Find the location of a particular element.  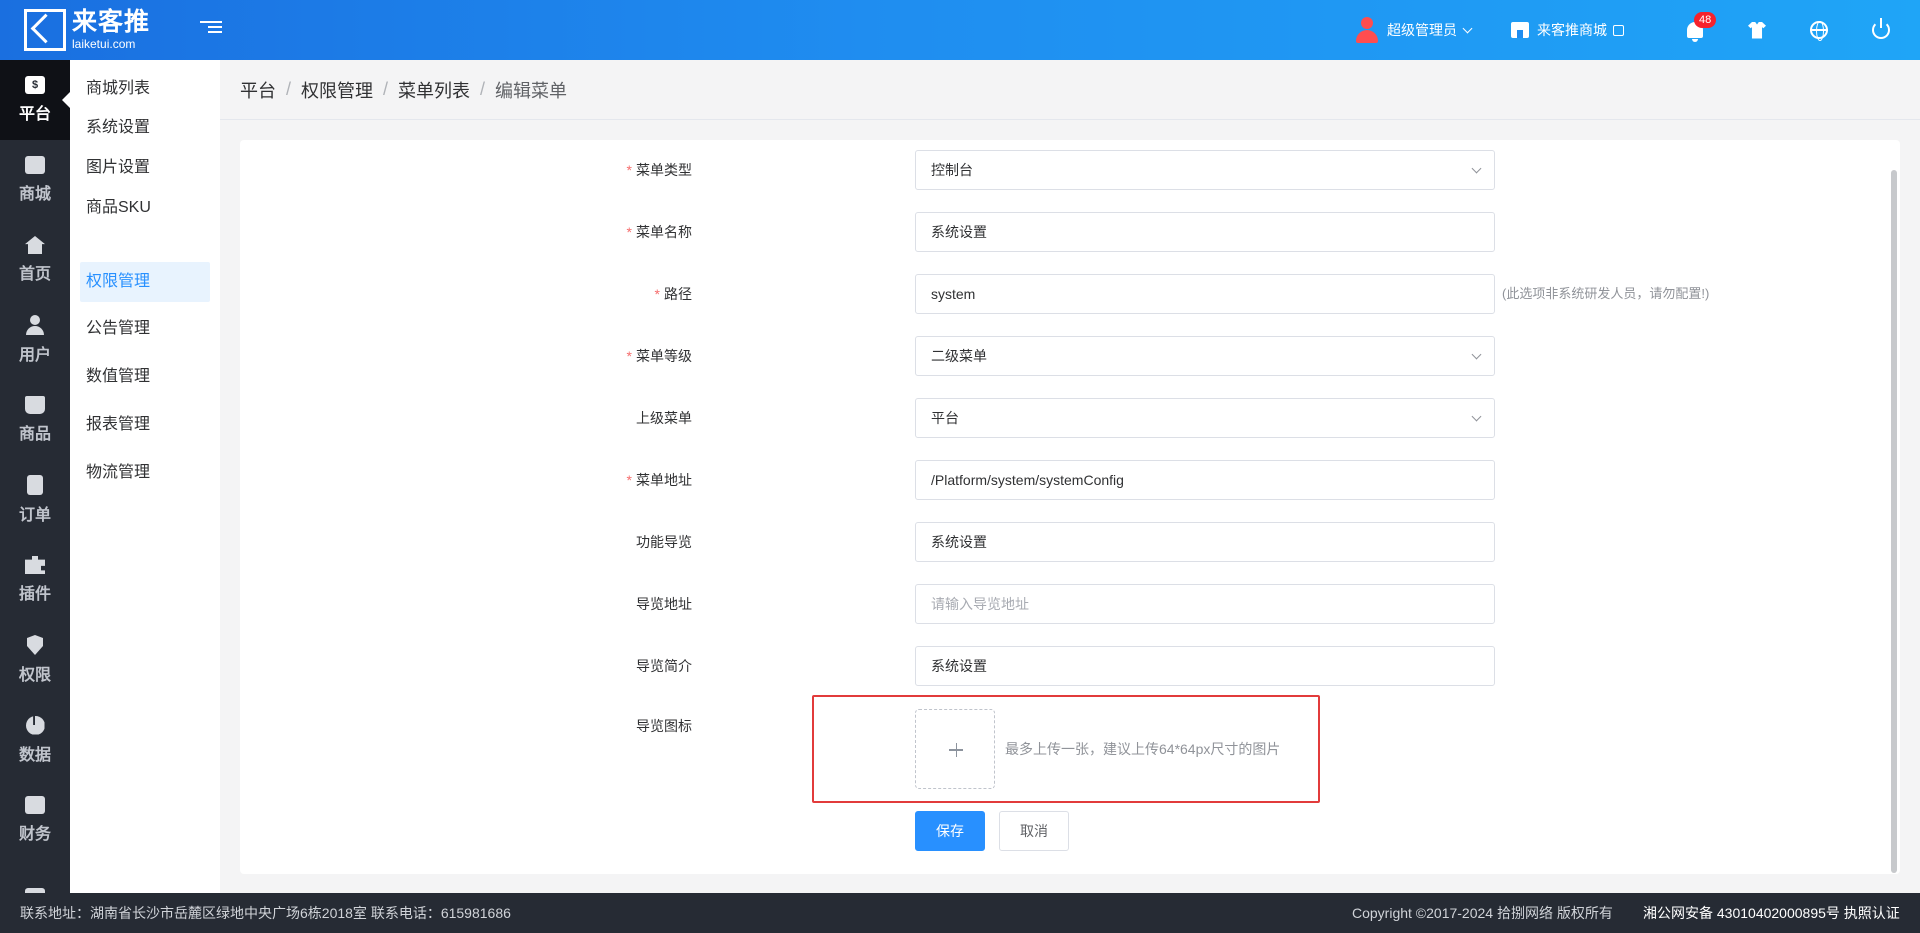

footer-copyright: Copyright ©2017-2024 拾捌网络 版权所有 is located at coordinates (1482, 913).